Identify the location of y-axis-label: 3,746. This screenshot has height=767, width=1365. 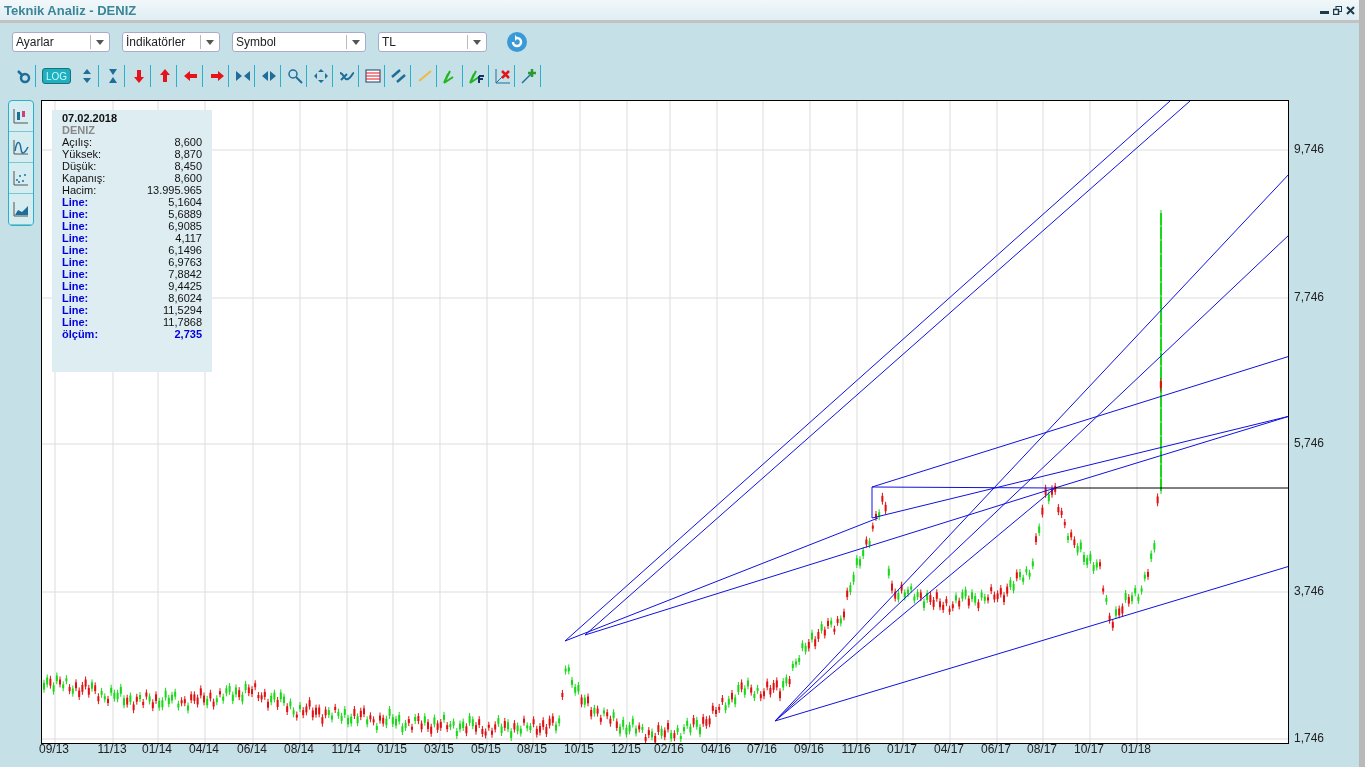
(1309, 591).